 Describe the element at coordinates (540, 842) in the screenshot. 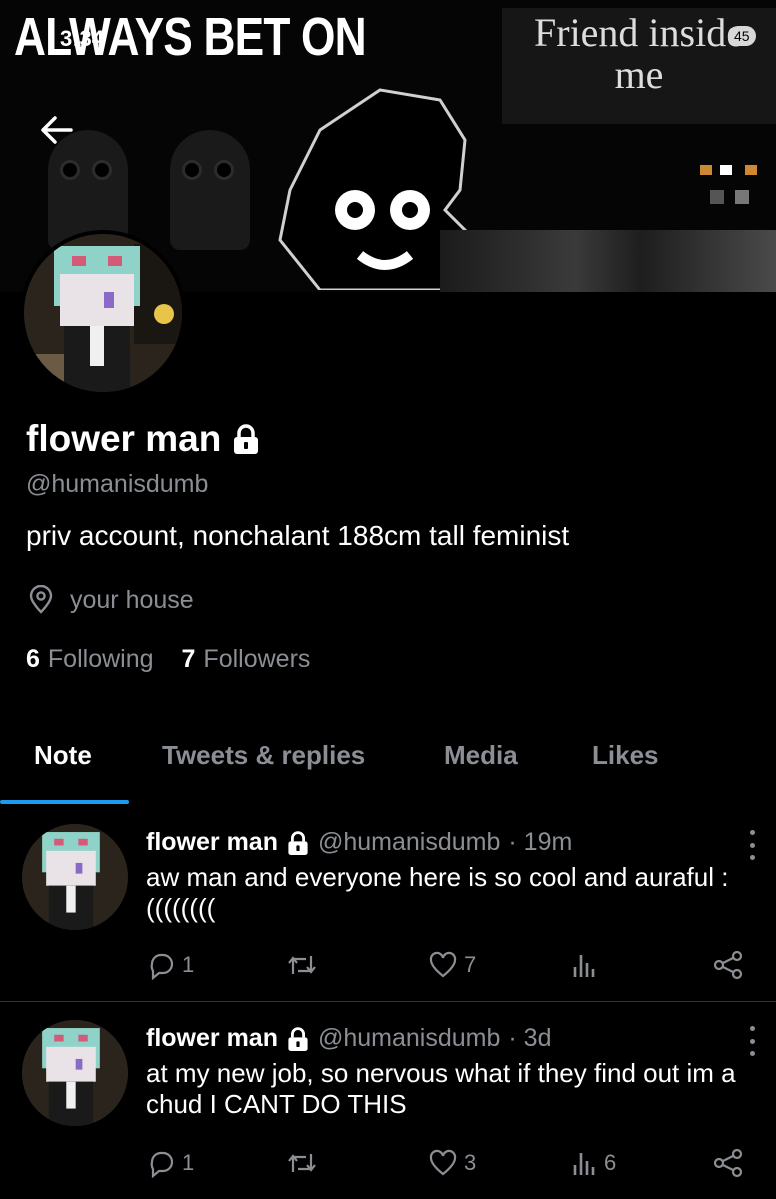

I see `tweet-time: · 19m` at that location.